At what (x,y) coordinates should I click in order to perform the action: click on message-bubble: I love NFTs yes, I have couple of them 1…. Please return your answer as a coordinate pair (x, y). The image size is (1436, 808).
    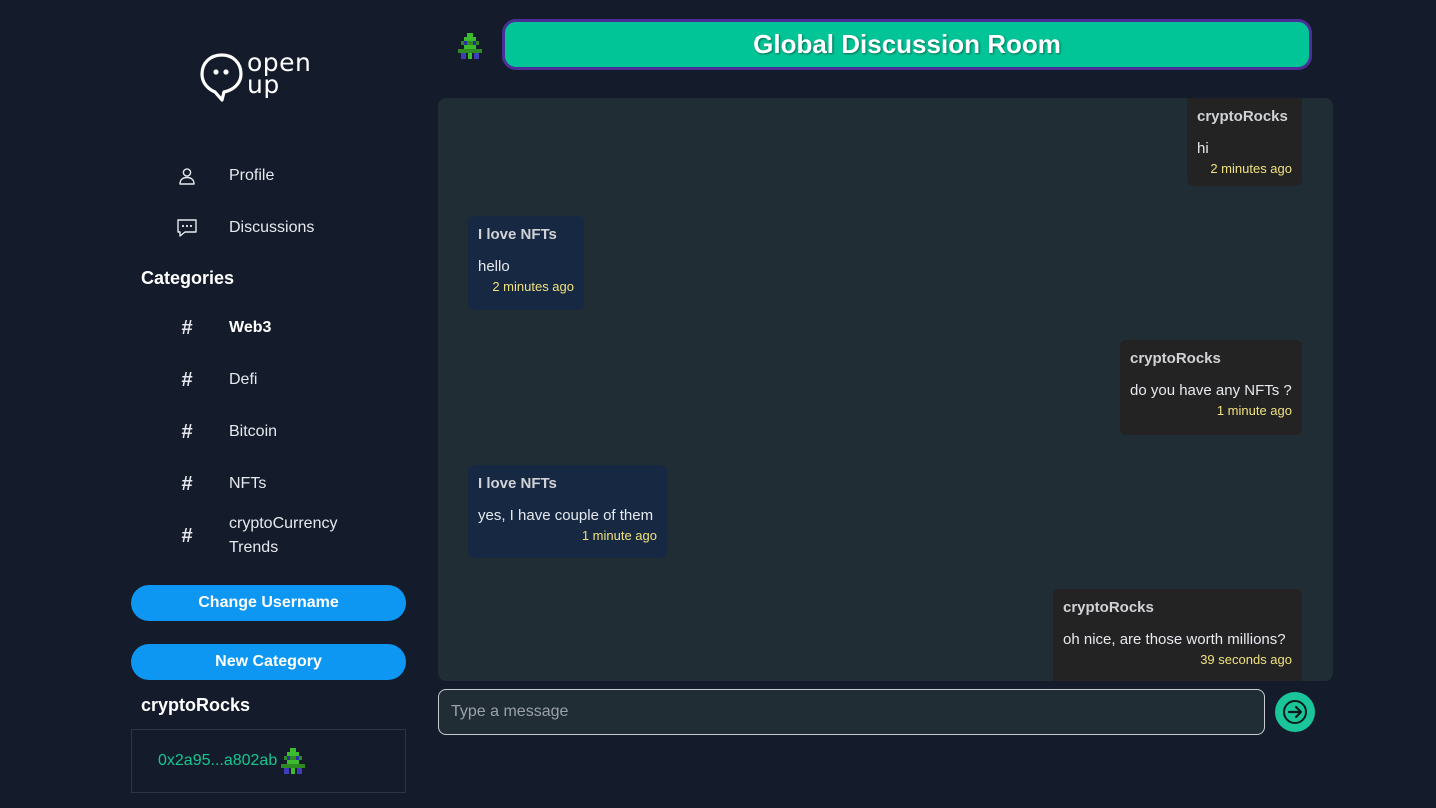
    Looking at the image, I should click on (567, 511).